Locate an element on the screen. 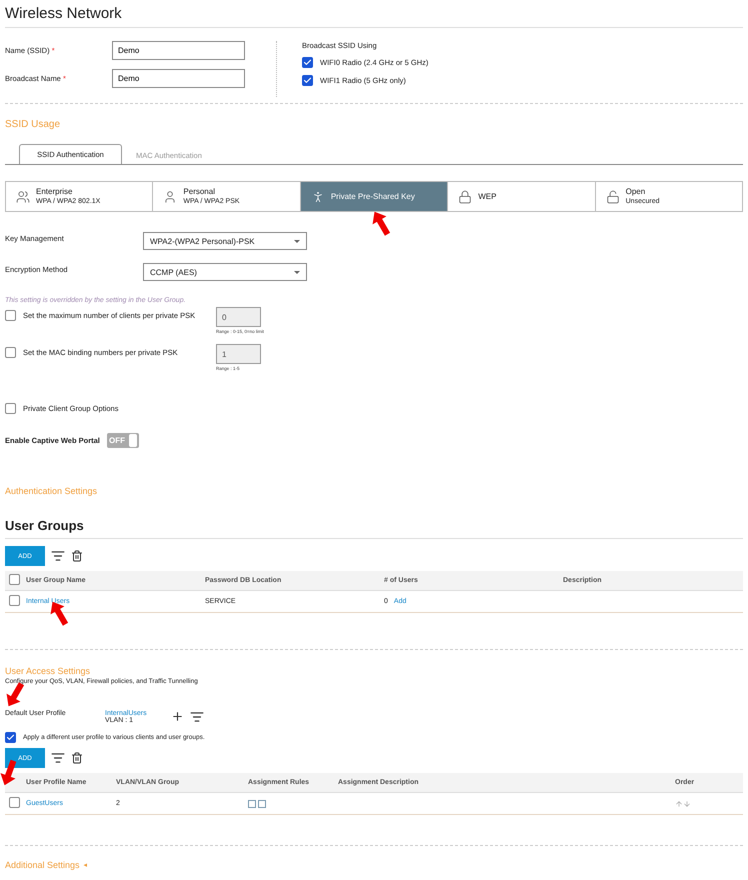 The width and height of the screenshot is (748, 880). number-field: 1 is located at coordinates (238, 354).